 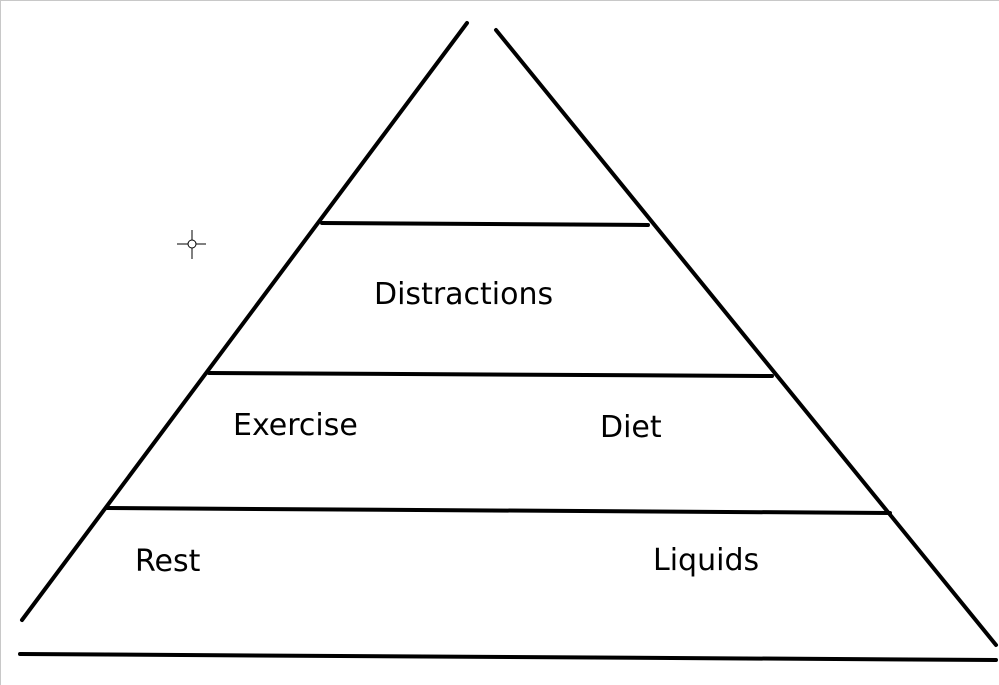 I want to click on label-liquids: Liquids, so click(x=706, y=560).